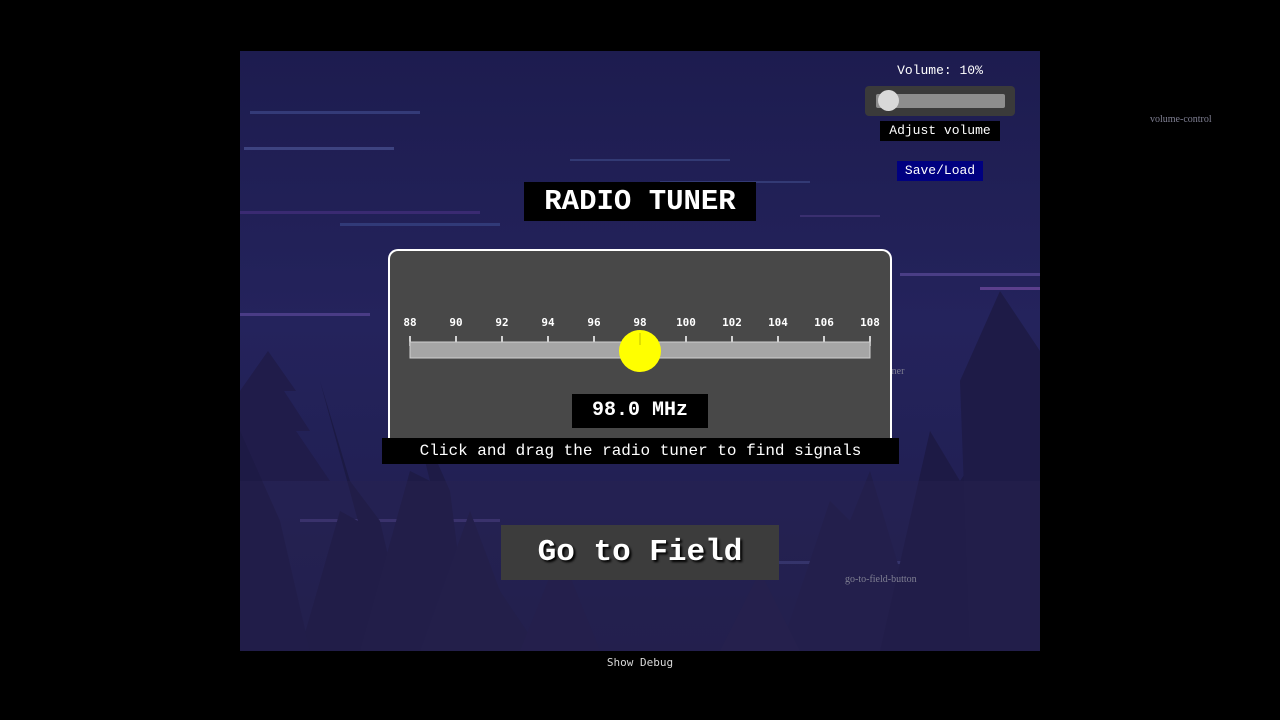 This screenshot has height=720, width=1280. What do you see at coordinates (881, 579) in the screenshot?
I see `debug-label-go-to-field-button: go-to-field-button` at bounding box center [881, 579].